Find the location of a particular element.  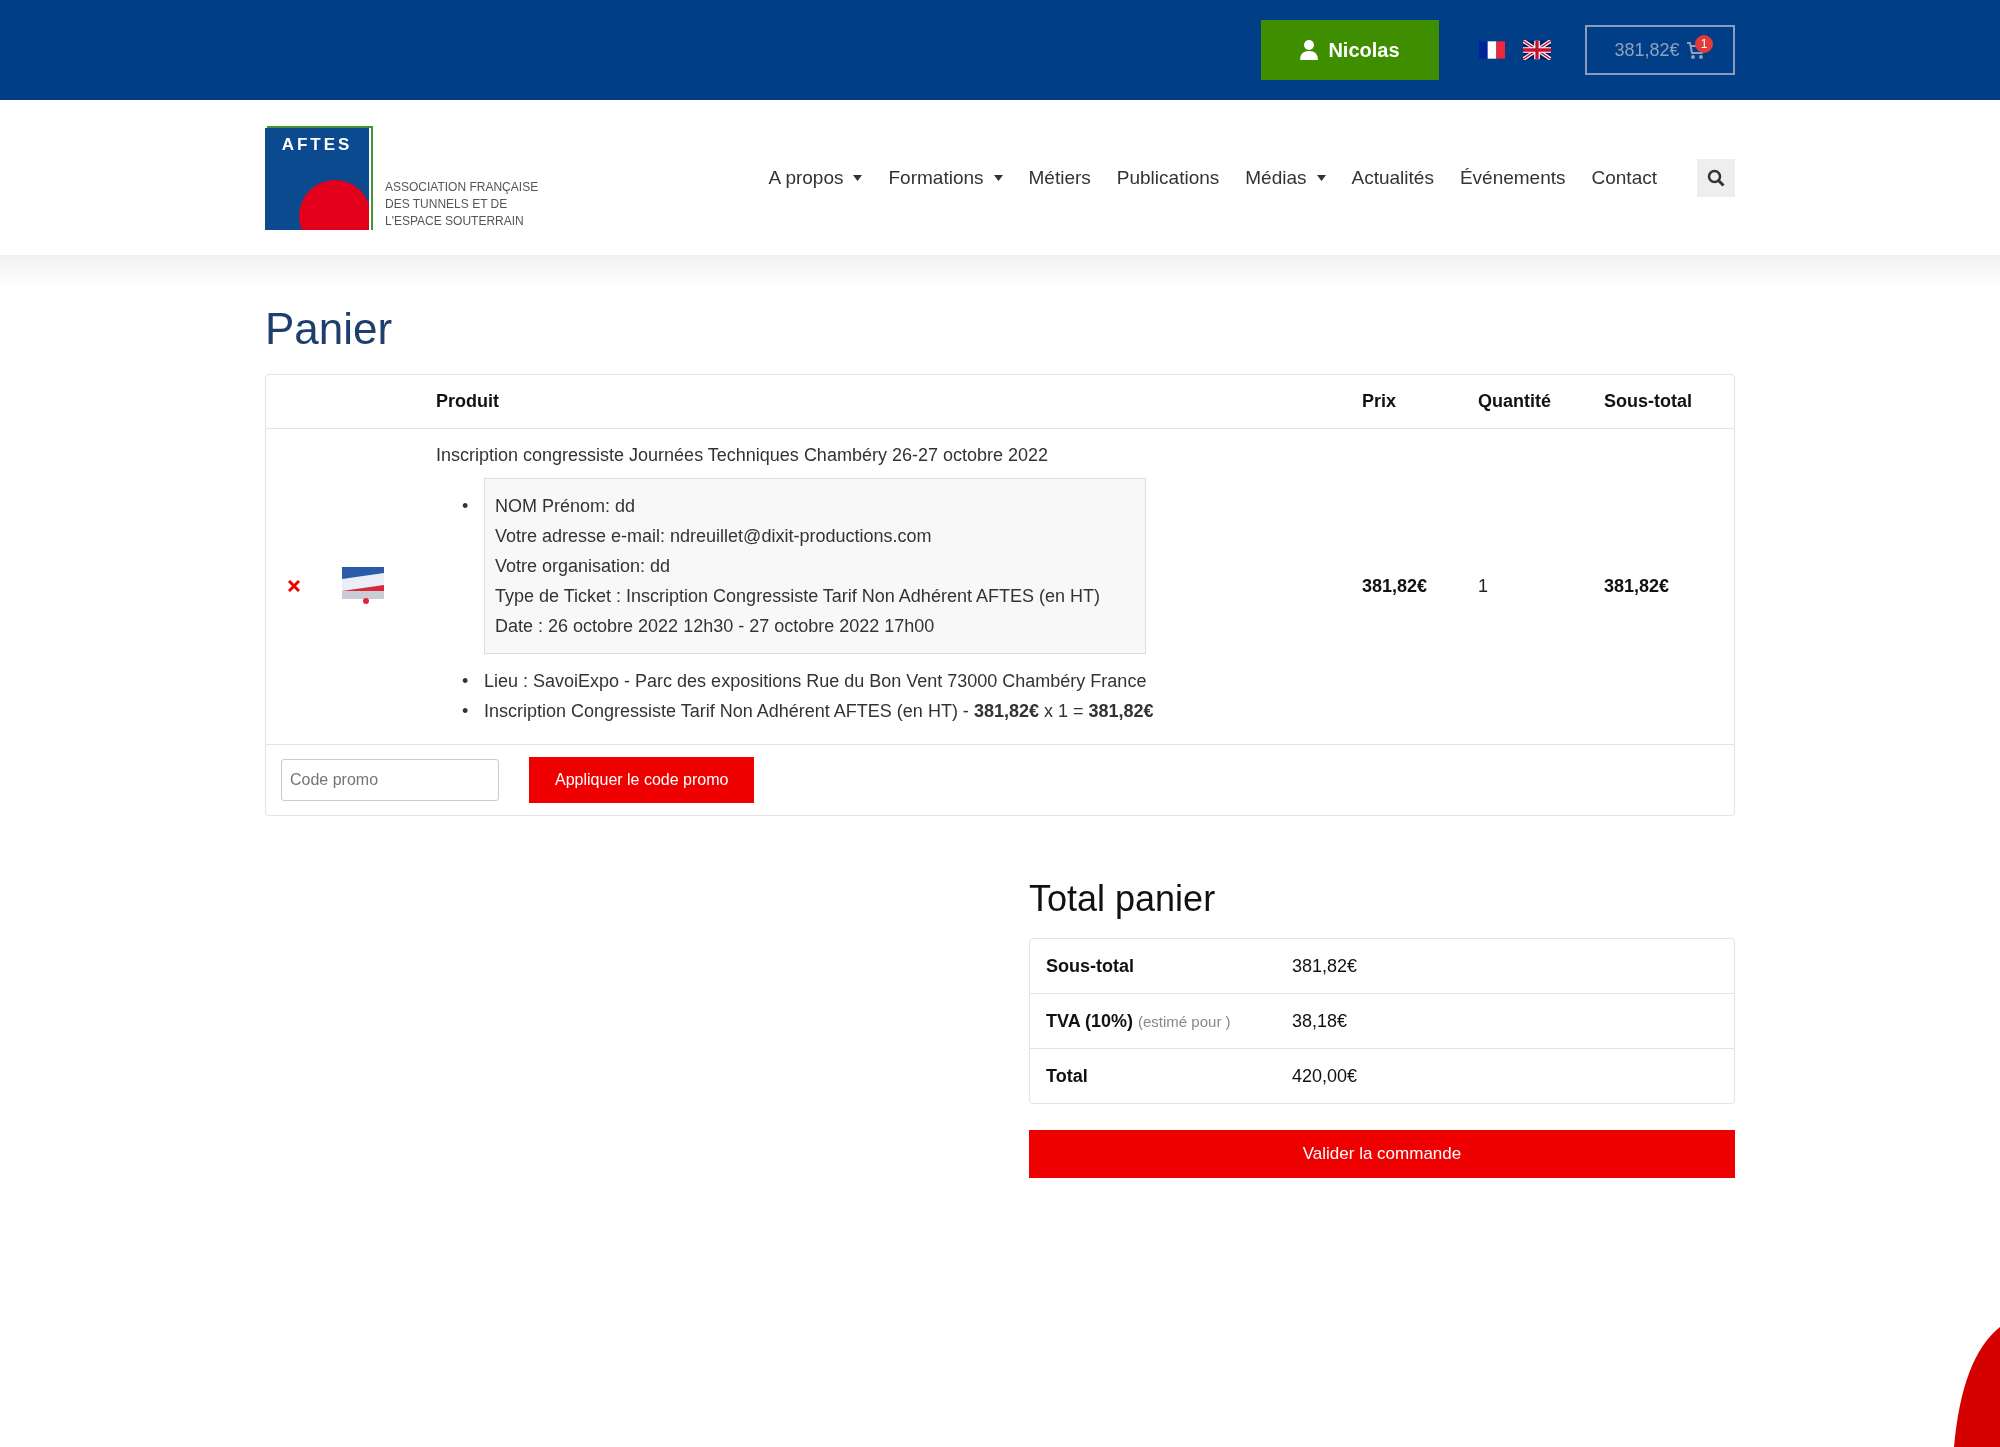

apply-promo-button: Appliquer le code promo is located at coordinates (642, 780).